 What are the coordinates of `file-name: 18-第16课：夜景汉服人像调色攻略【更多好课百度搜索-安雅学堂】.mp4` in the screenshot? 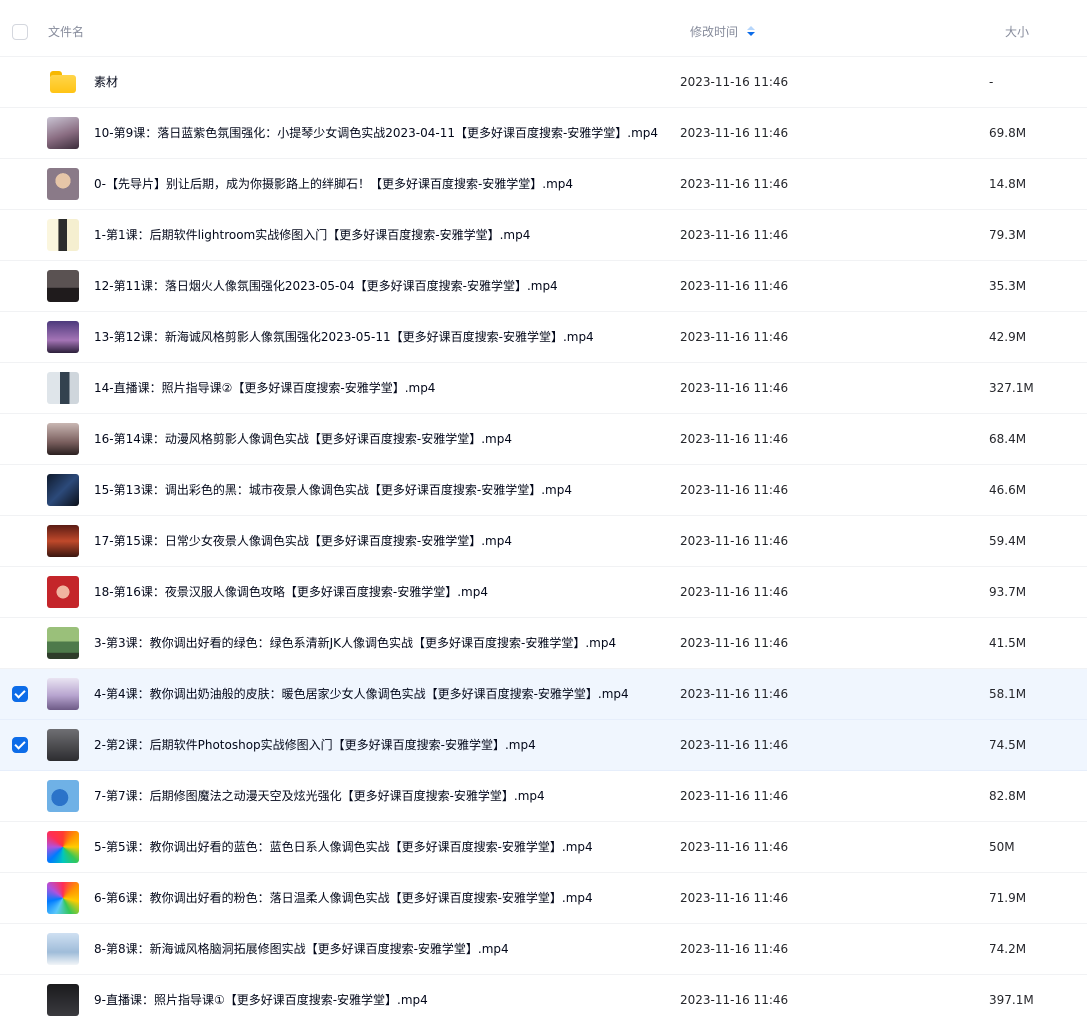 It's located at (291, 592).